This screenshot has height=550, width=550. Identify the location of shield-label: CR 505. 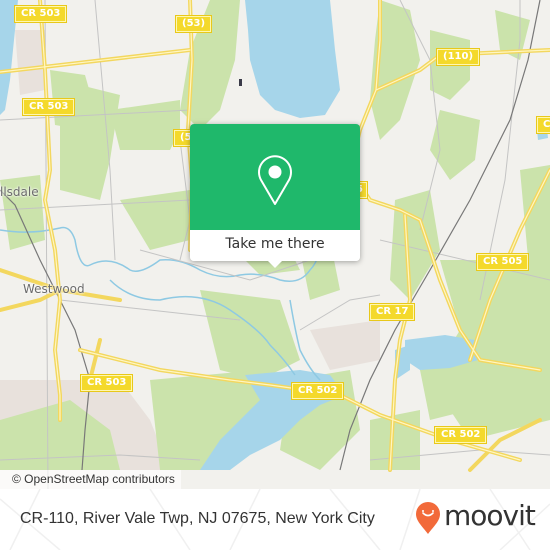
(503, 261).